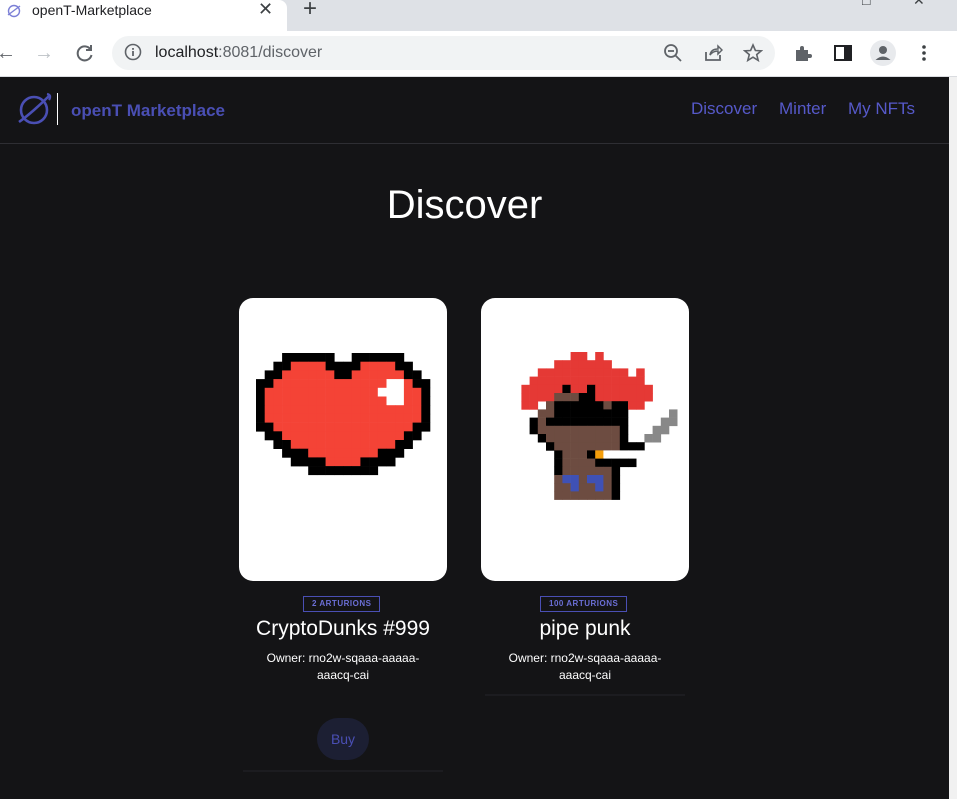 Image resolution: width=957 pixels, height=799 pixels. I want to click on brand-name: openT Marketplace, so click(148, 111).